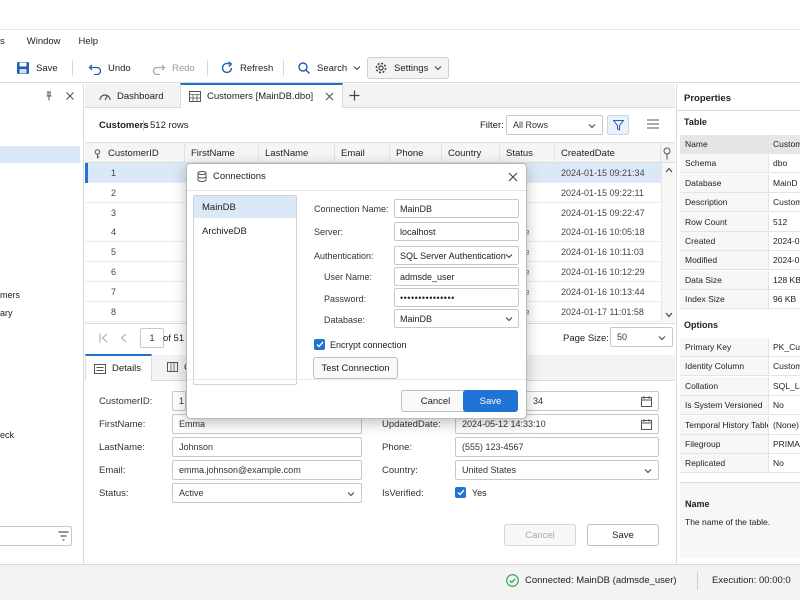 Image resolution: width=800 pixels, height=600 pixels. Describe the element at coordinates (740, 164) in the screenshot. I see `property-row: Schema dbo` at that location.